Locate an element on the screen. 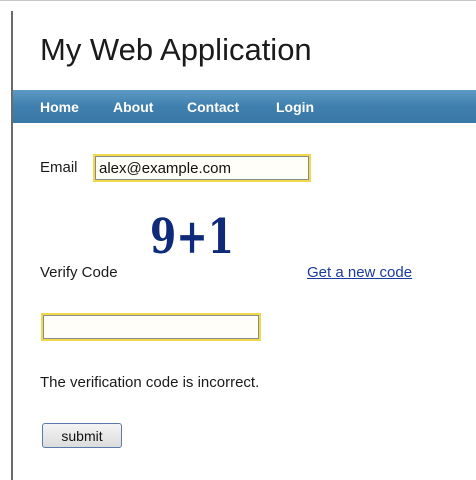  submit-button: submit is located at coordinates (82, 435).